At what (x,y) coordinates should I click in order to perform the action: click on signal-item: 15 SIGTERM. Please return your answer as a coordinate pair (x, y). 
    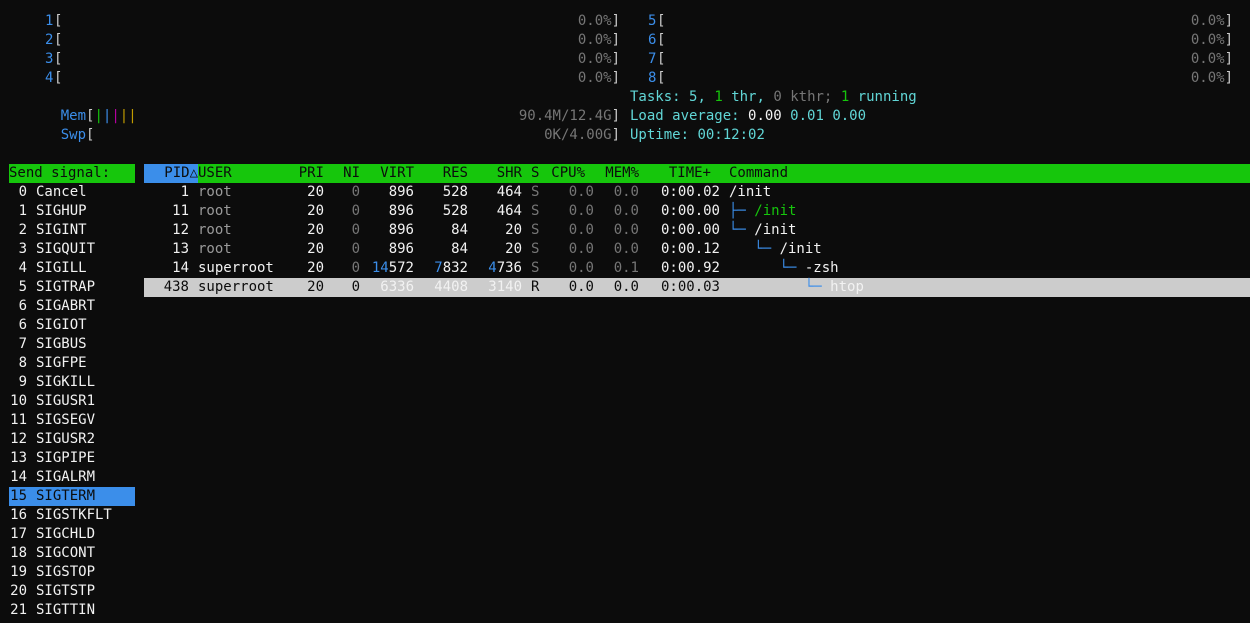
    Looking at the image, I should click on (72, 496).